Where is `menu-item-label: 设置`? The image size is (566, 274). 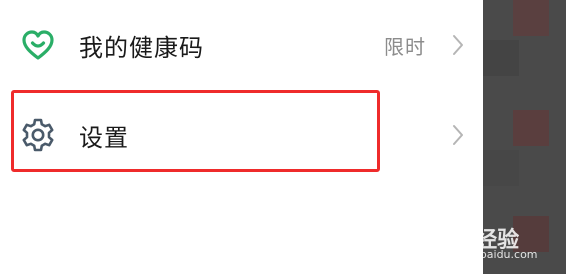 menu-item-label: 设置 is located at coordinates (104, 137).